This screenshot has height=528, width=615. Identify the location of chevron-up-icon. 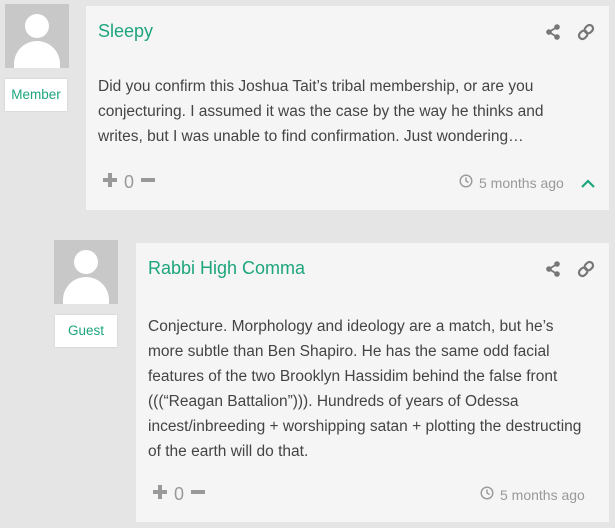
(588, 185).